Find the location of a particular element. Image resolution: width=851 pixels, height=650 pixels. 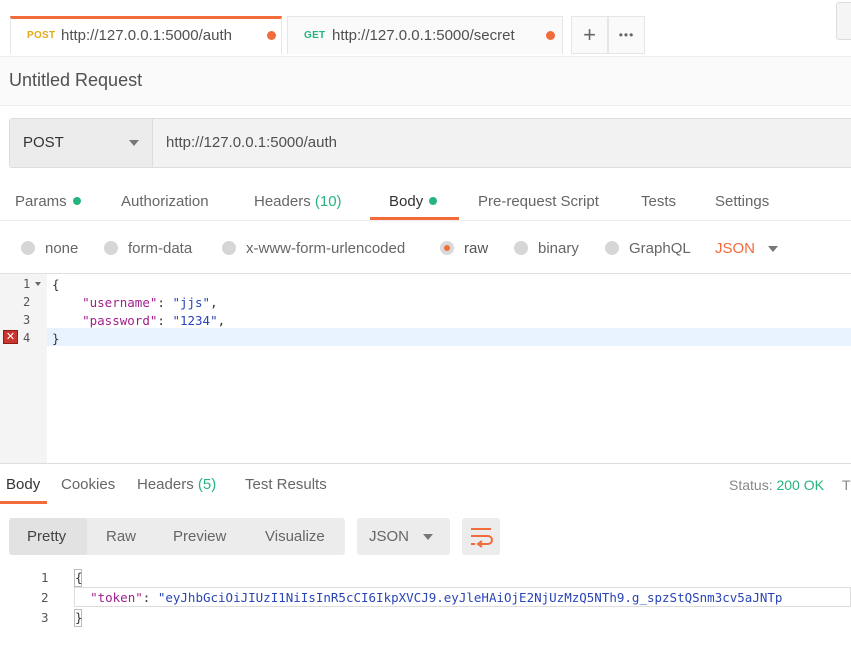

response-tab-cookies: Cookies is located at coordinates (88, 484).